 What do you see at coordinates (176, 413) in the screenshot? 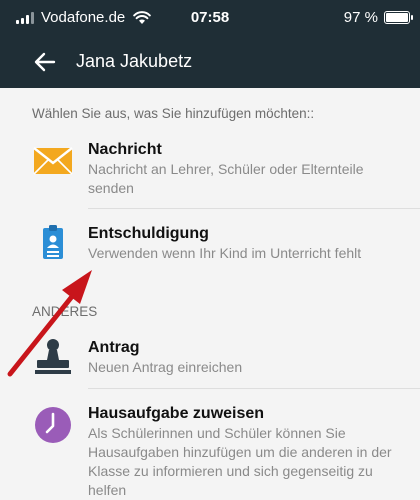
I see `item-title: Hausaufgabe zuweisen` at bounding box center [176, 413].